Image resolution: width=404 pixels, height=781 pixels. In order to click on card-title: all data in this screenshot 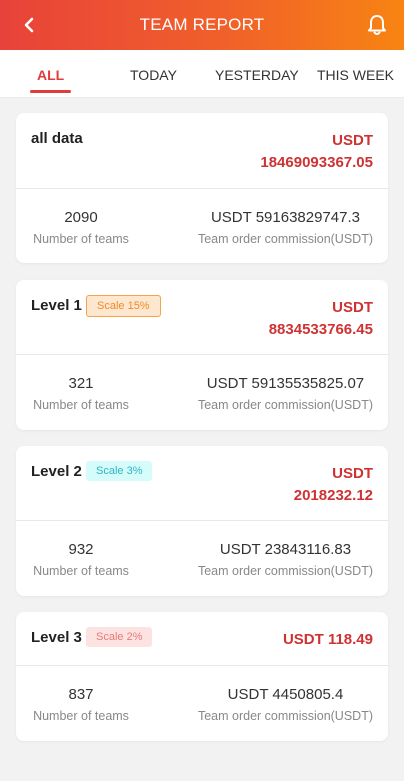, I will do `click(57, 138)`.